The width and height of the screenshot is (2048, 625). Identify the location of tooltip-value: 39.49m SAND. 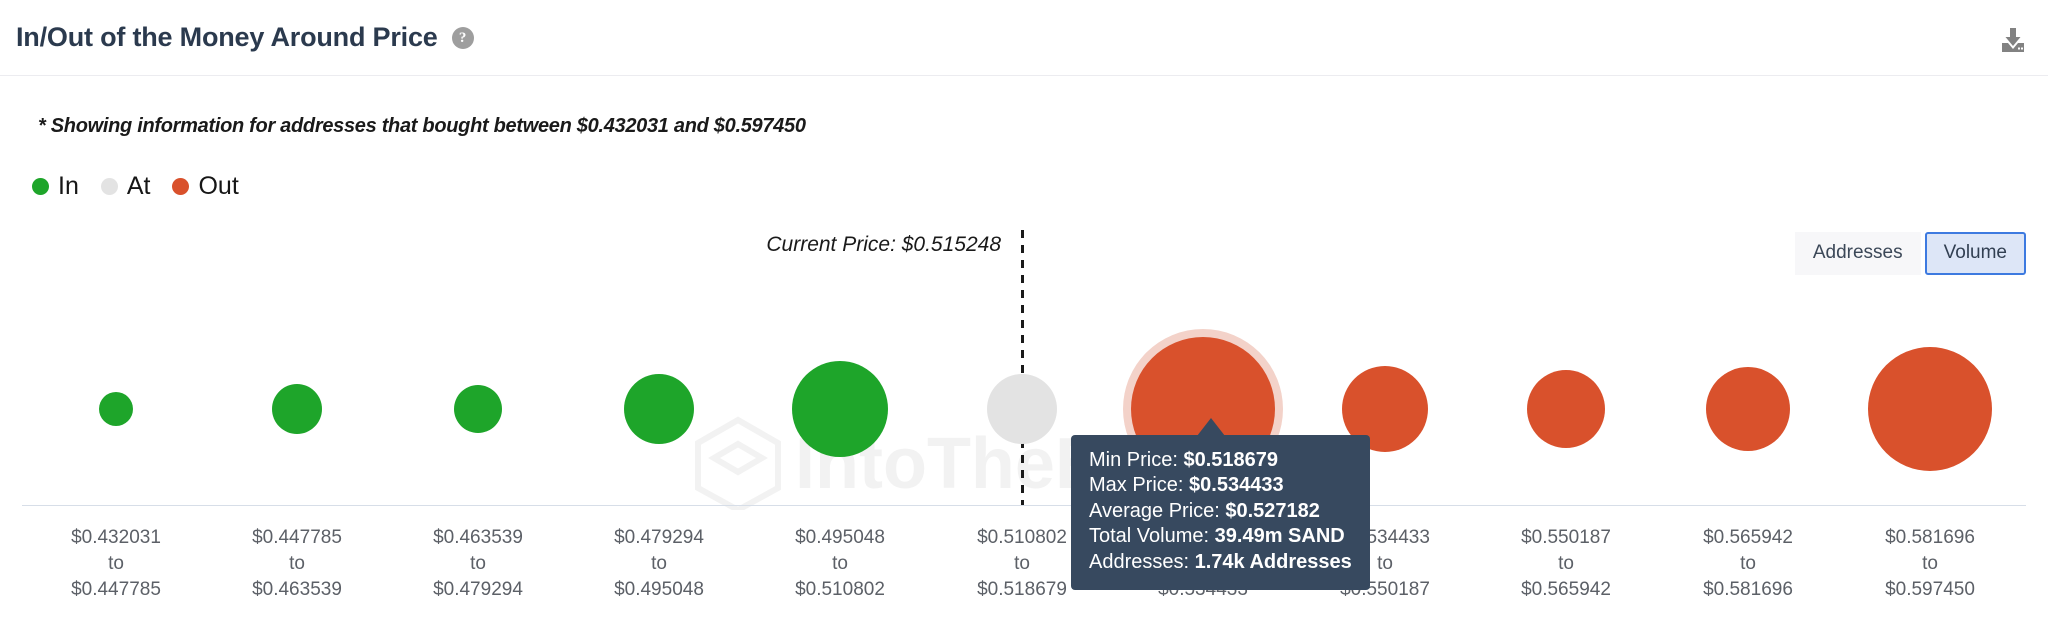
(1279, 536).